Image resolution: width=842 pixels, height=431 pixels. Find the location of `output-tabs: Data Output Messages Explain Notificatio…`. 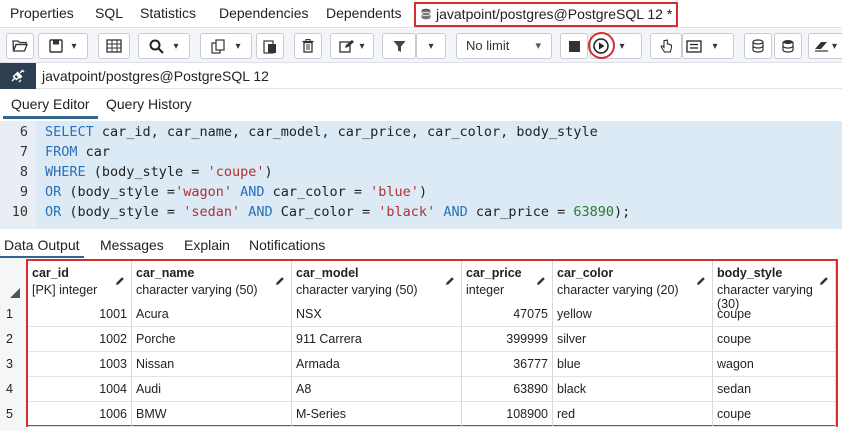

output-tabs: Data Output Messages Explain Notificatio… is located at coordinates (421, 245).